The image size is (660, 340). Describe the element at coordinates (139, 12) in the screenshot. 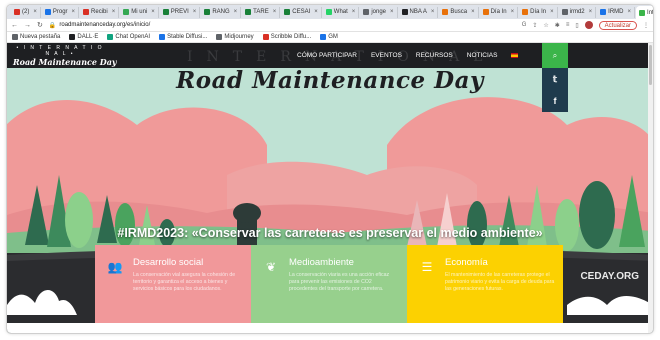

I see `browser-tab: Mi uni ×` at that location.